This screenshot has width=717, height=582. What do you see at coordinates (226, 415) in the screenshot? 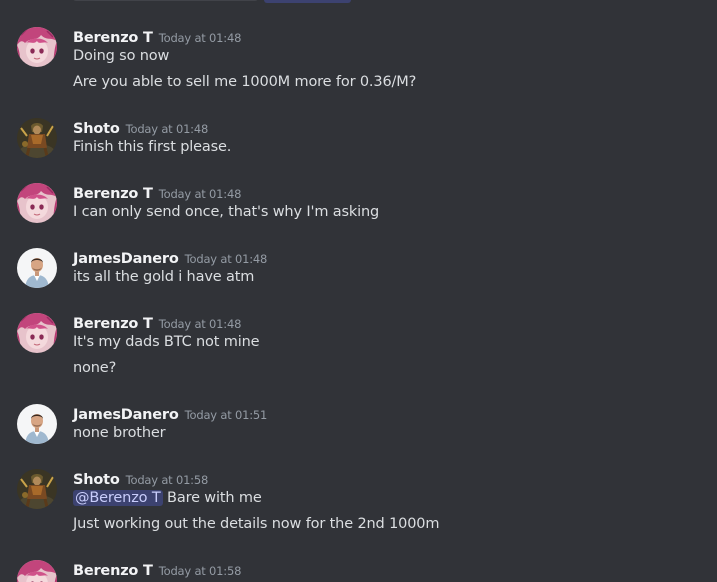
I see `timestamp: Today at 01:51` at bounding box center [226, 415].